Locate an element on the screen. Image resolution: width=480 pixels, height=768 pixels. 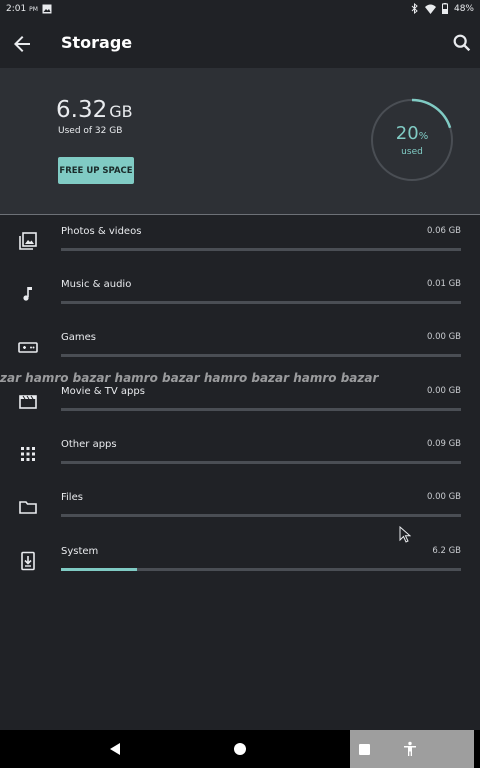
status-time: 2:01 PM is located at coordinates (22, 9).